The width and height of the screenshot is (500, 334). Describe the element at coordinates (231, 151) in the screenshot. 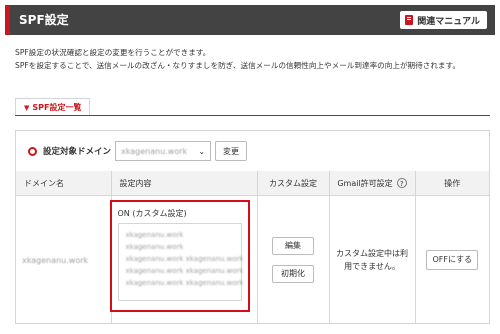

I see `change-domain-button: 変更` at that location.